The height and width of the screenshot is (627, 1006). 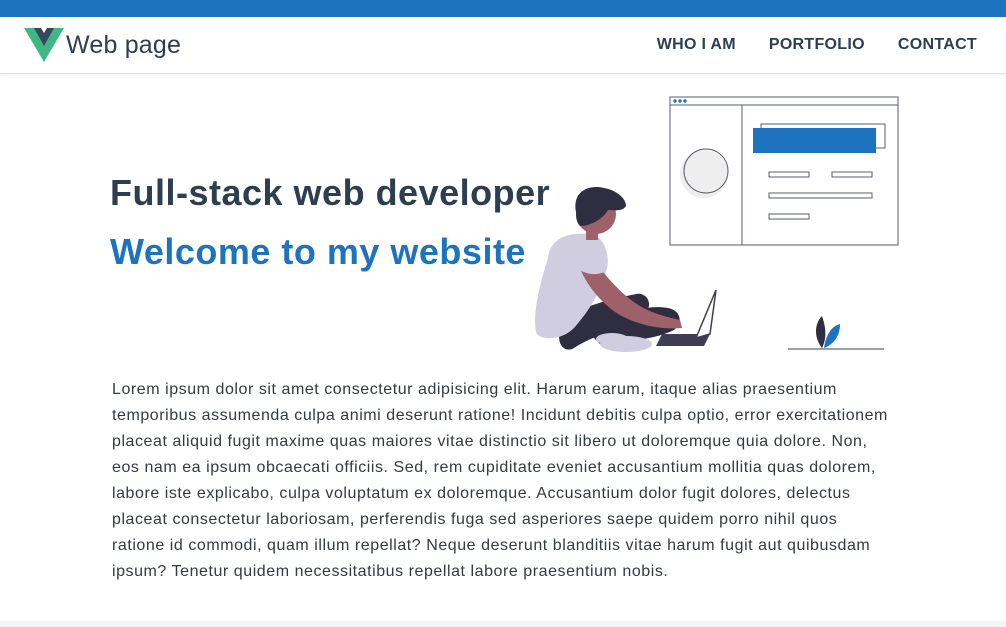 What do you see at coordinates (503, 624) in the screenshot?
I see `page-bottom-edge` at bounding box center [503, 624].